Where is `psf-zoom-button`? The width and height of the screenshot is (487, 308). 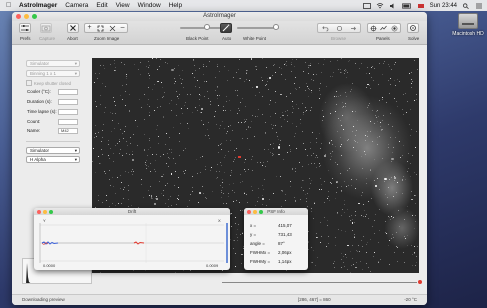 psf-zoom-button is located at coordinates (261, 211).